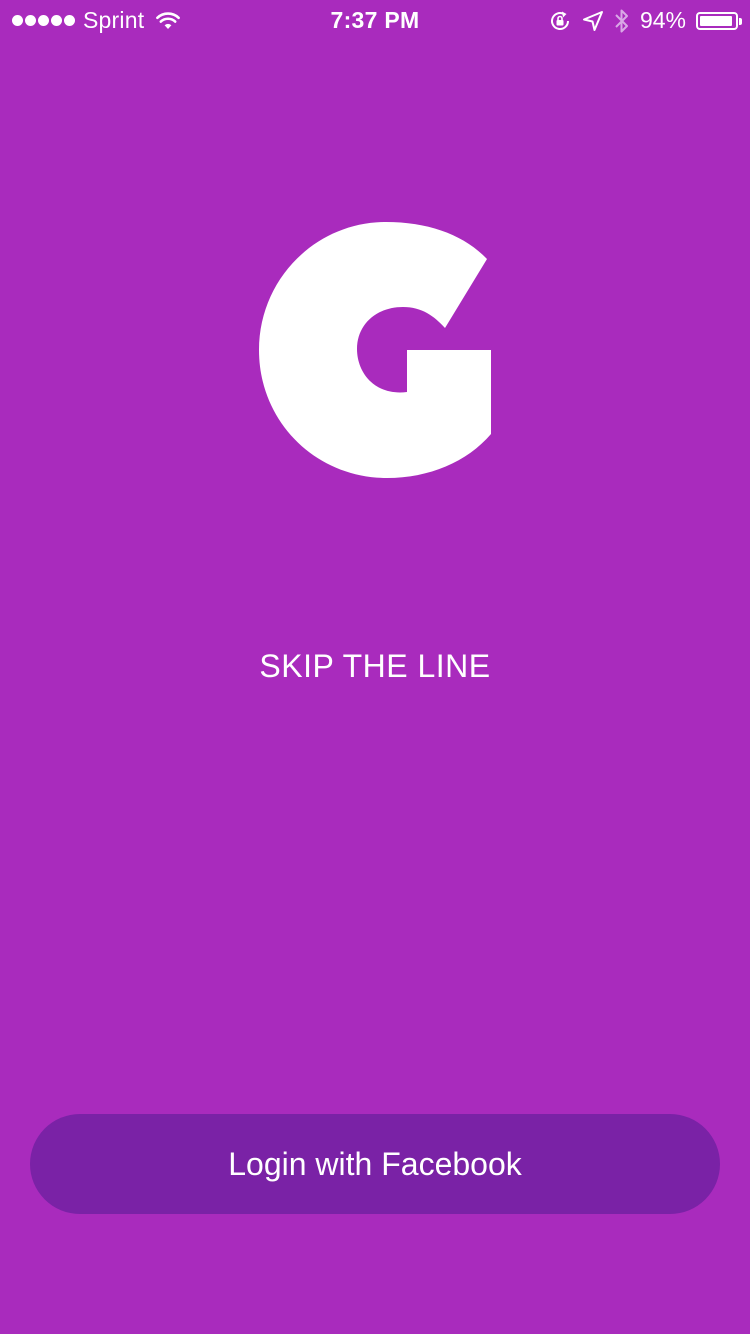 The height and width of the screenshot is (1334, 750). Describe the element at coordinates (716, 20) in the screenshot. I see `battery-fill` at that location.